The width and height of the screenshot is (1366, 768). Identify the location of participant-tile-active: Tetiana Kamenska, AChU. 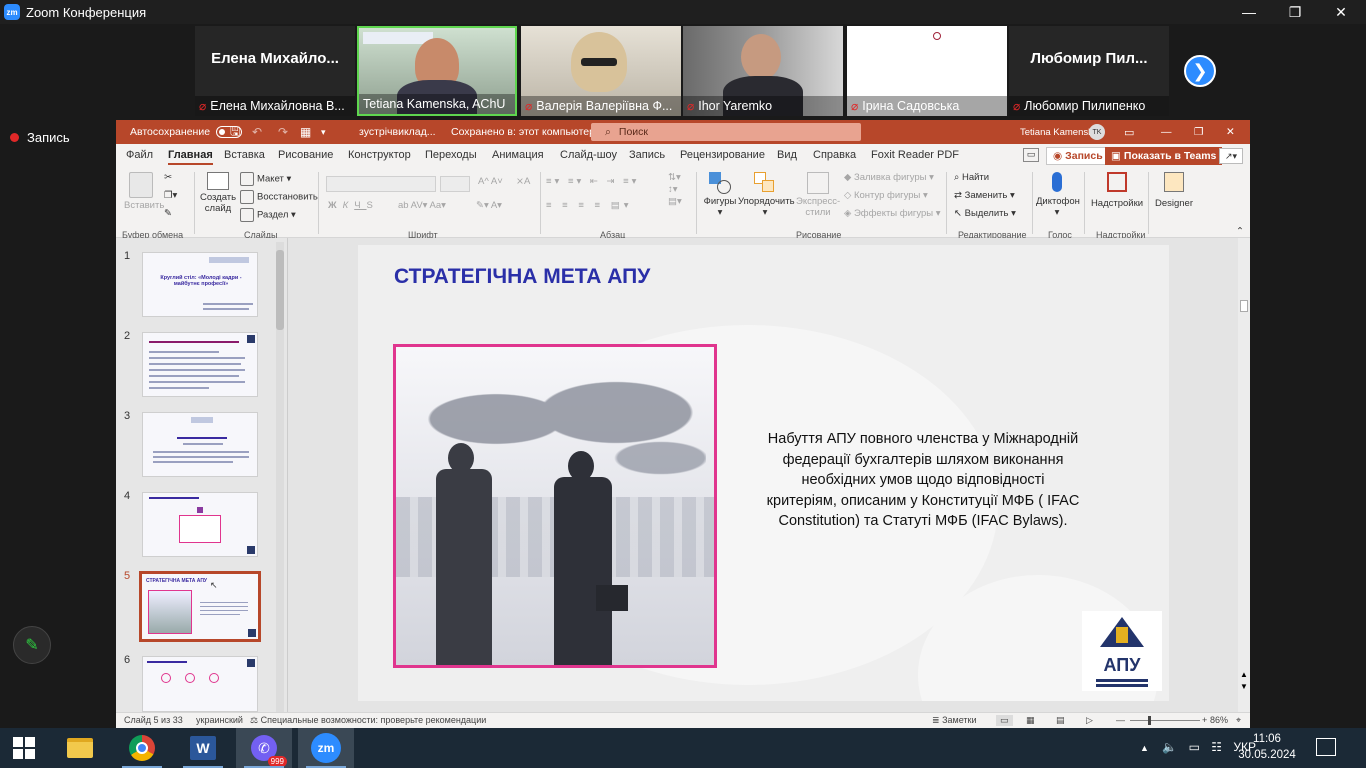
(437, 71).